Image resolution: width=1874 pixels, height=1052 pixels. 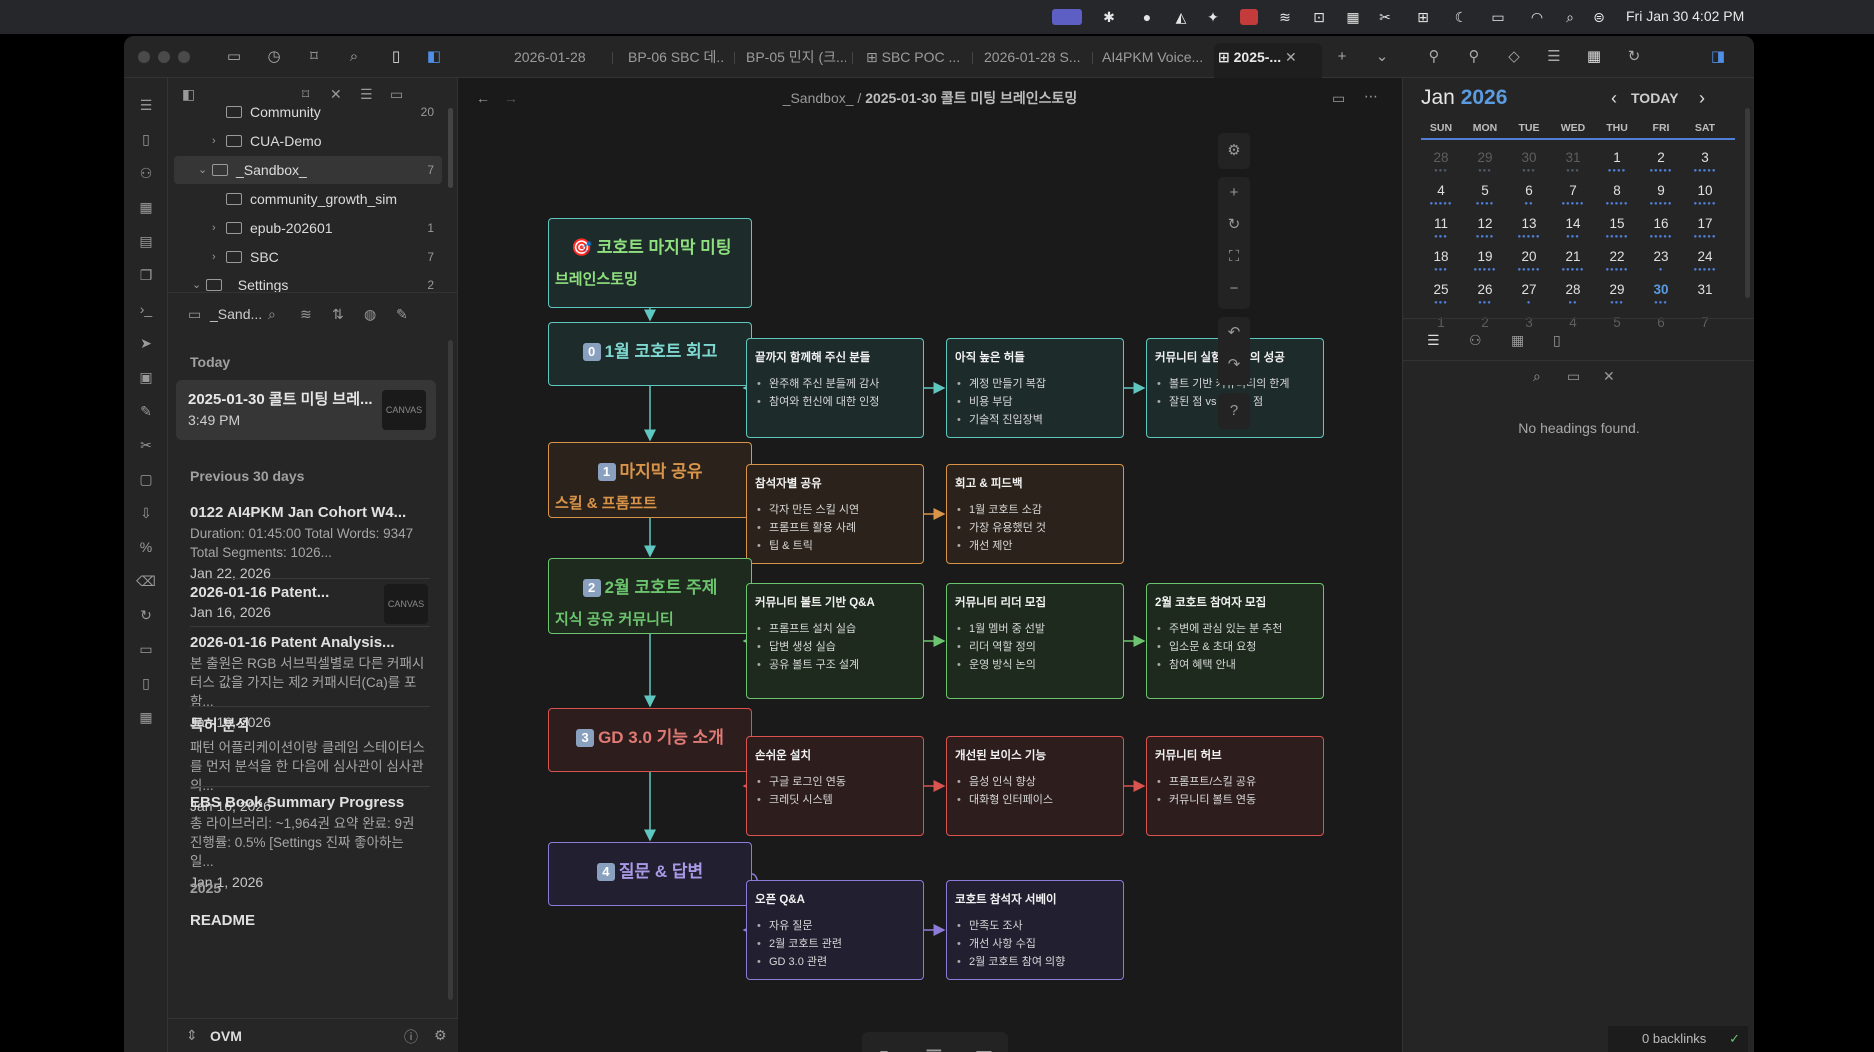 What do you see at coordinates (314, 57) in the screenshot?
I see `bookmark-icon: ⌑` at bounding box center [314, 57].